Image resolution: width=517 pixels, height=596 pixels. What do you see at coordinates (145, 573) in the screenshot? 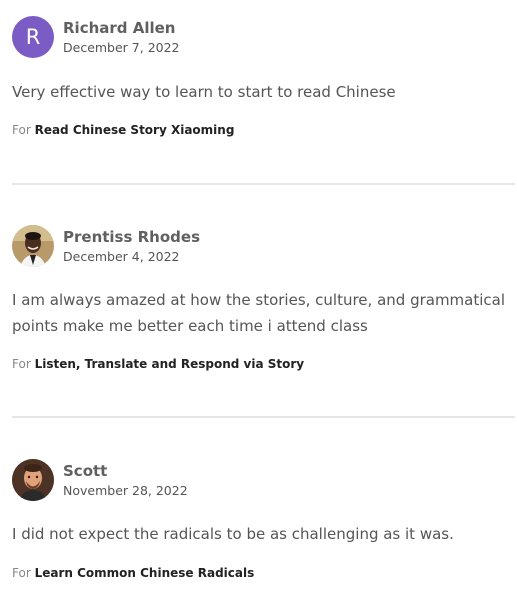
I see `course-link: Learn Common Chinese Radicals` at bounding box center [145, 573].